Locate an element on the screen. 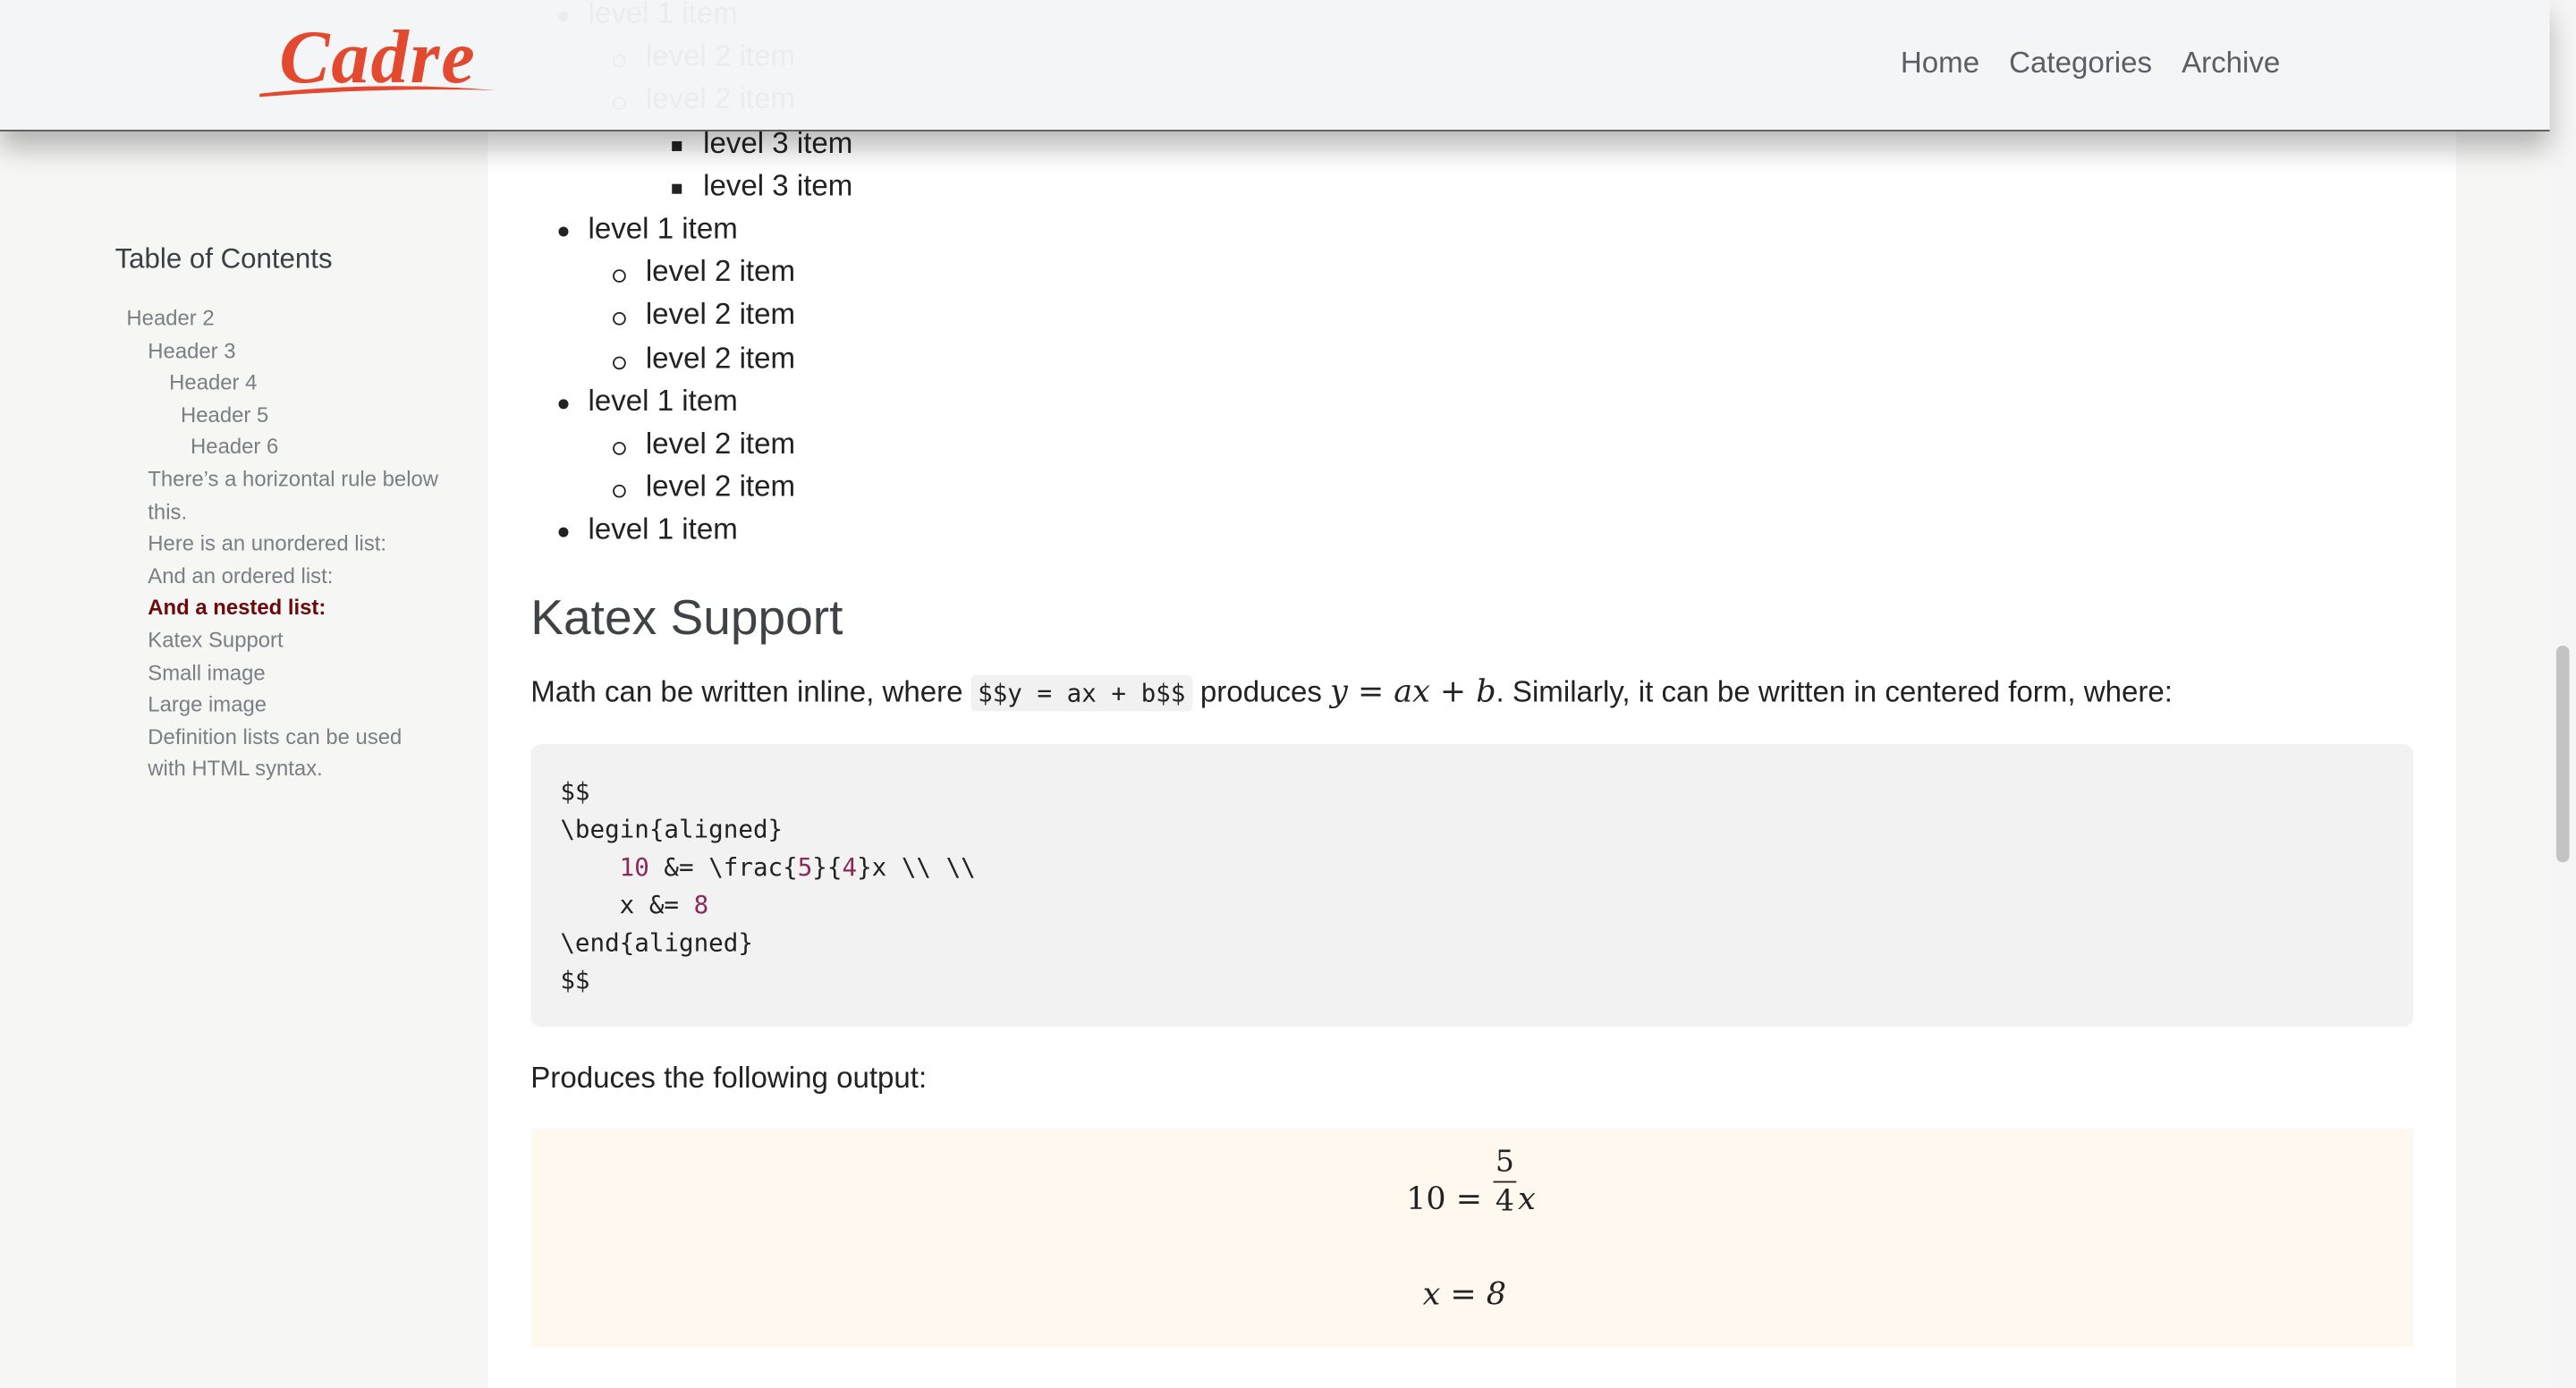  fraction: 5 4 is located at coordinates (1505, 1182).